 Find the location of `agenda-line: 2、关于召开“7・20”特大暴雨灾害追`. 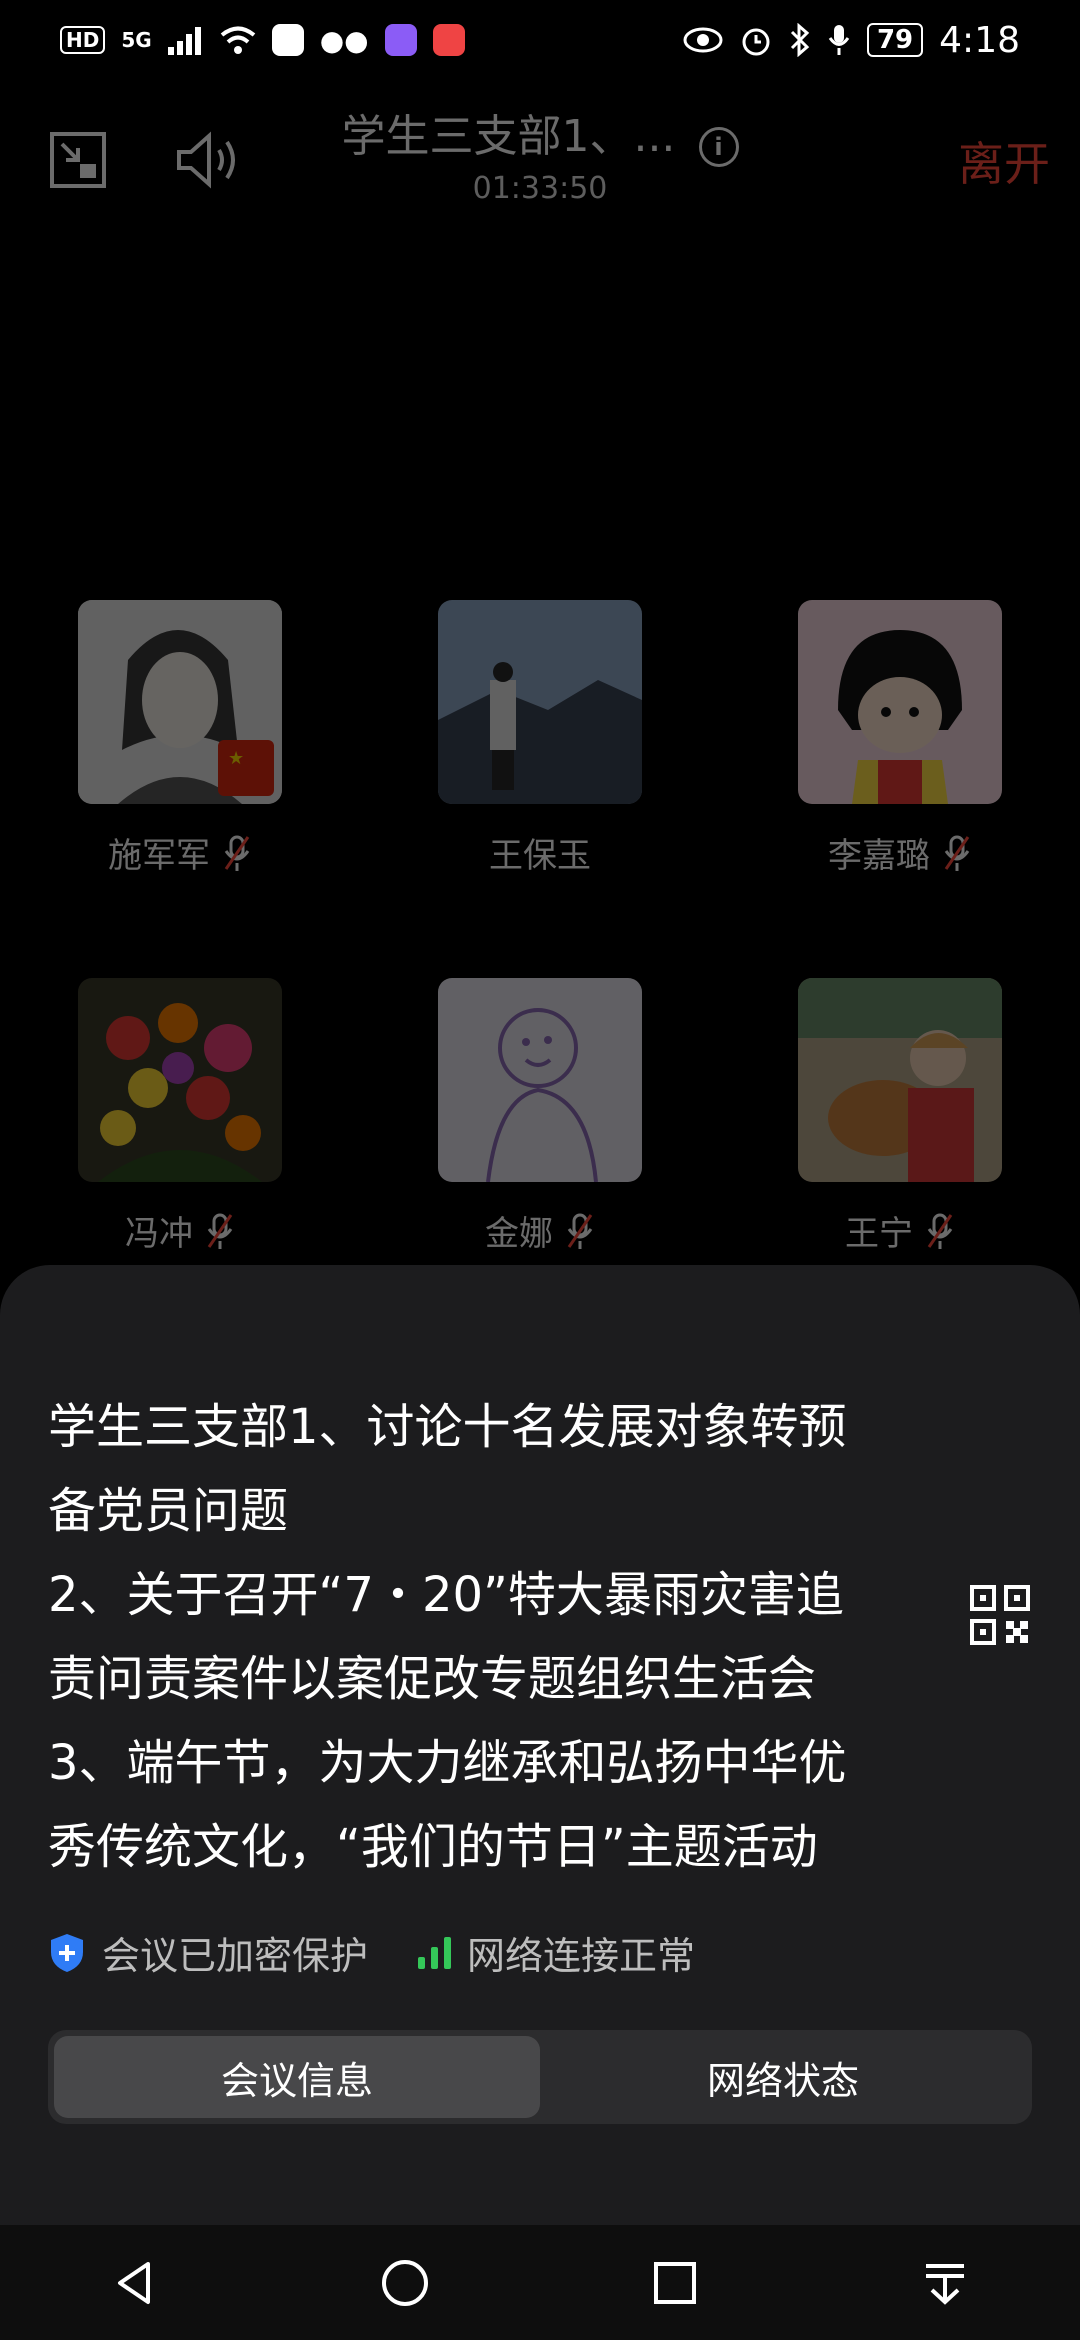

agenda-line: 2、关于召开“7・20”特大暴雨灾害追 is located at coordinates (446, 1595).